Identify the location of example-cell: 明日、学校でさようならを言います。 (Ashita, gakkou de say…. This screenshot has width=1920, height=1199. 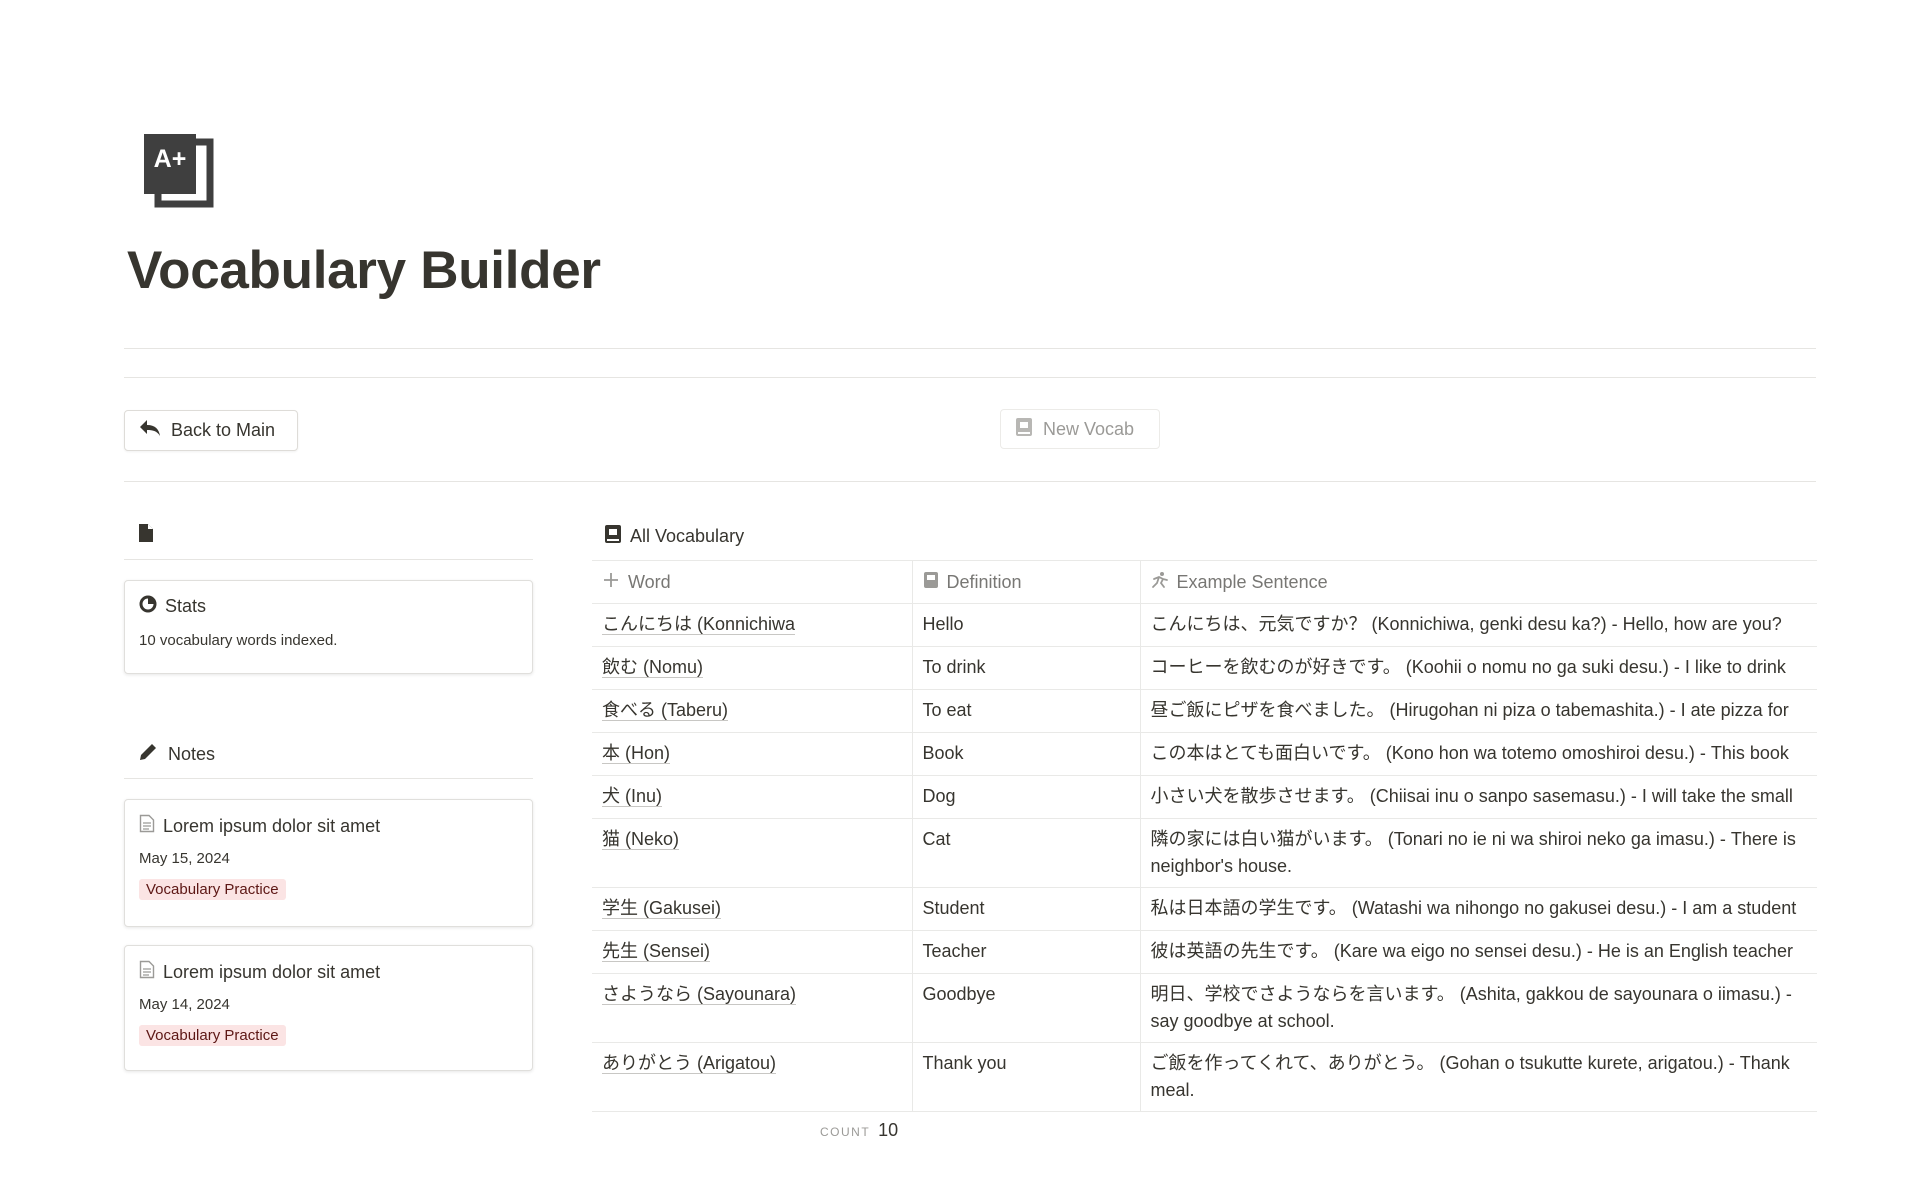
(1478, 1008).